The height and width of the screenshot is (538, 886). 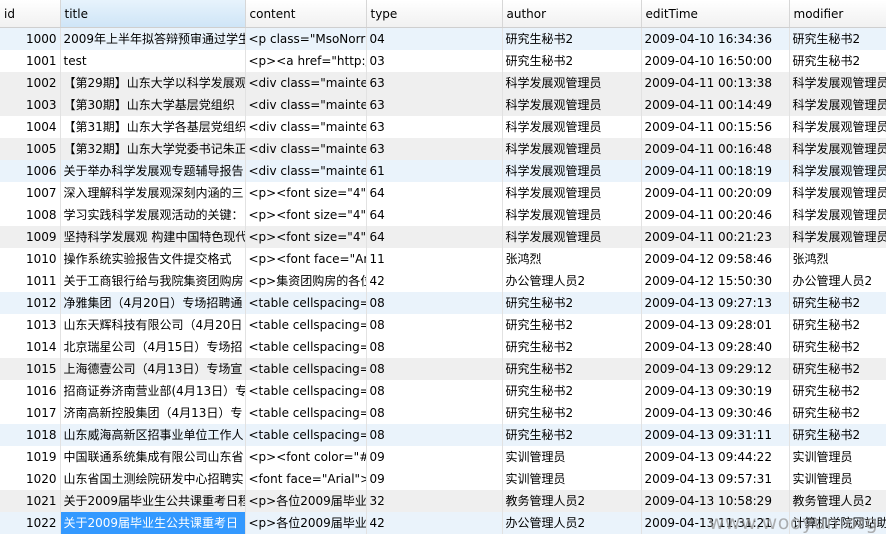 I want to click on author-cell: 张鸿烈, so click(x=572, y=259).